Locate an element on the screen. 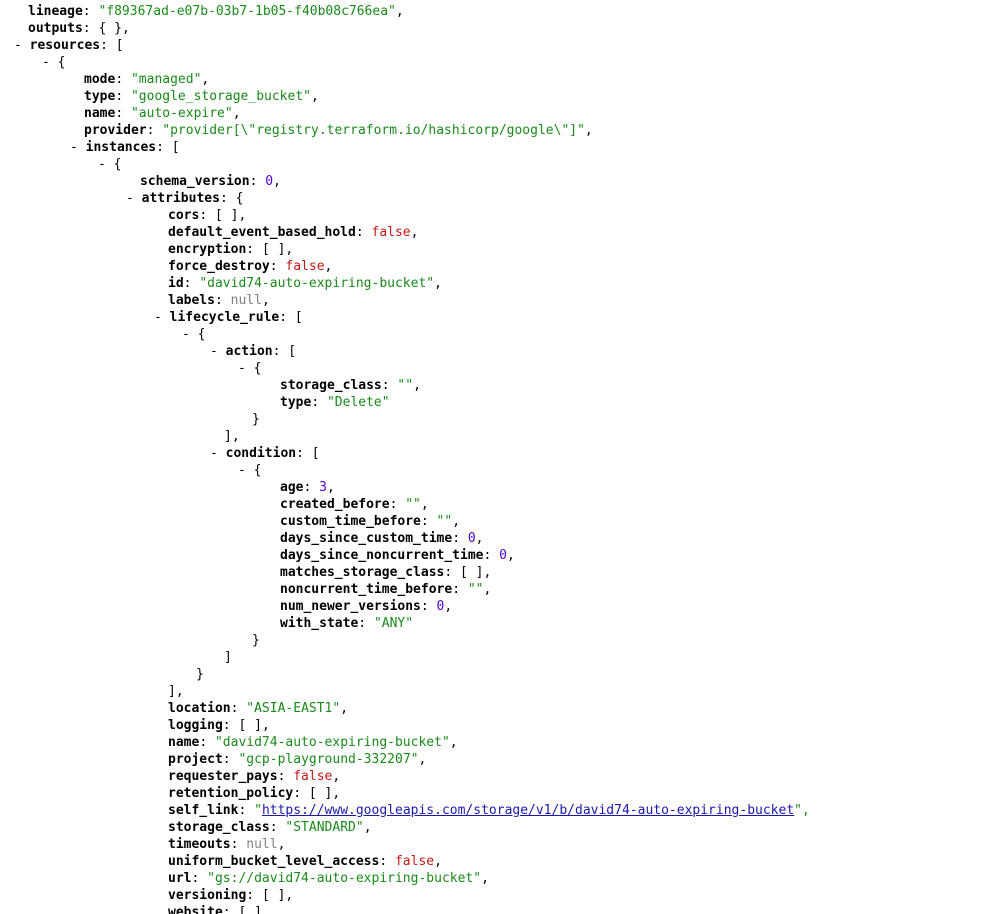 The width and height of the screenshot is (993, 914). json-key: storage_class is located at coordinates (219, 827).